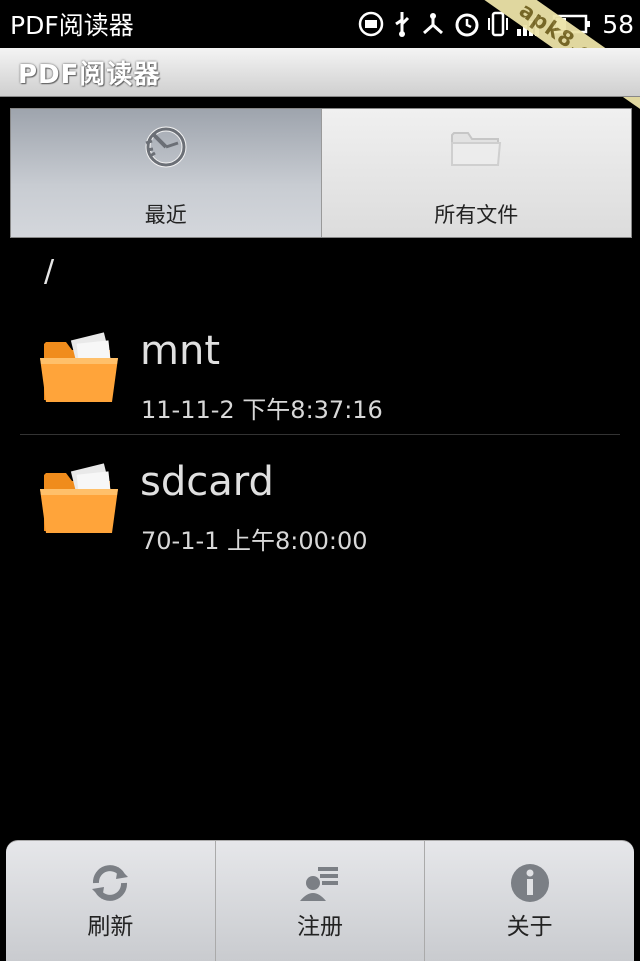  What do you see at coordinates (529, 927) in the screenshot?
I see `about-label: 关于` at bounding box center [529, 927].